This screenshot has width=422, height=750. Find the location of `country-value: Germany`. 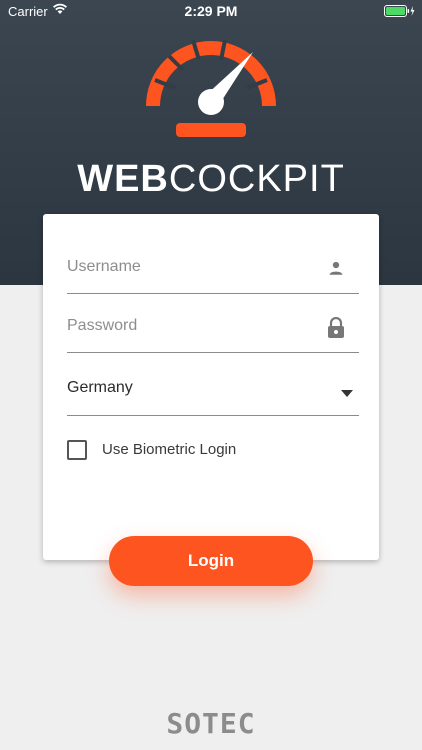

country-value: Germany is located at coordinates (100, 387).